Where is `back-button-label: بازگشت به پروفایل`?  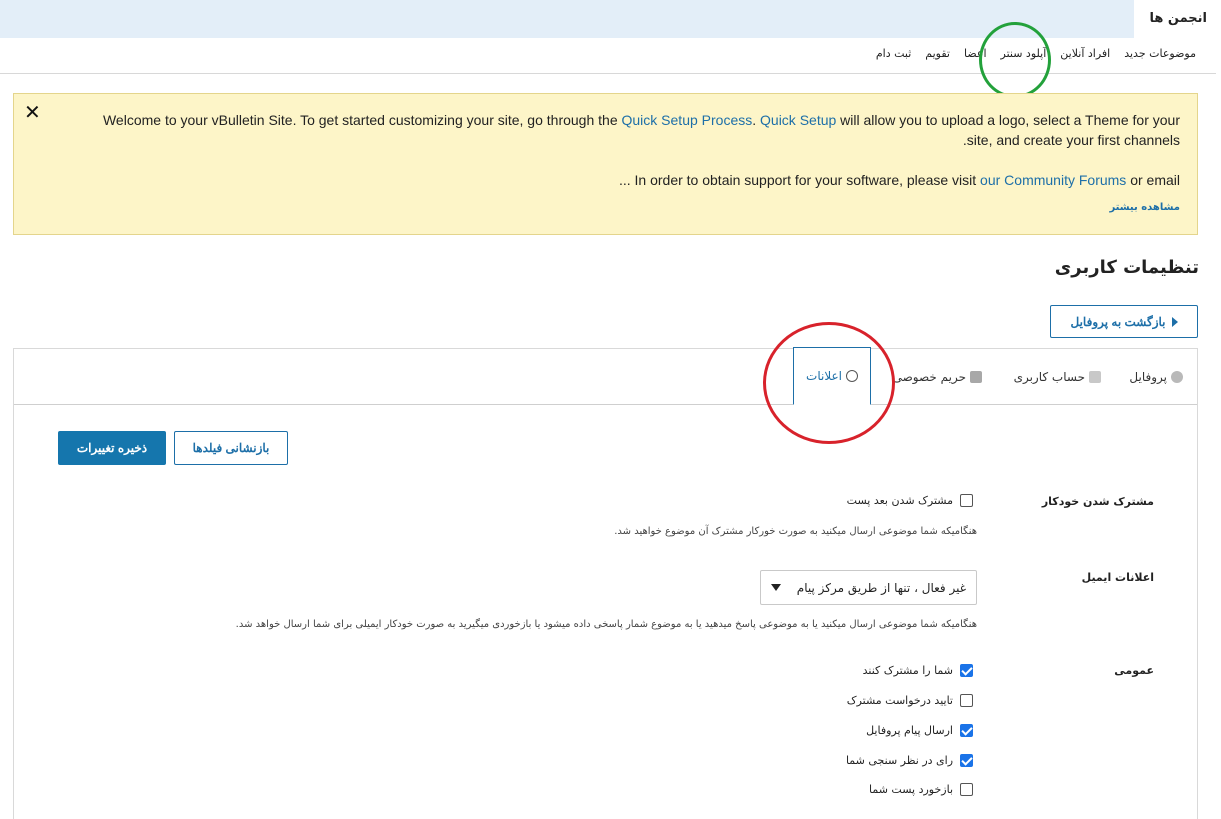
back-button-label: بازگشت به پروفایل is located at coordinates (1118, 321).